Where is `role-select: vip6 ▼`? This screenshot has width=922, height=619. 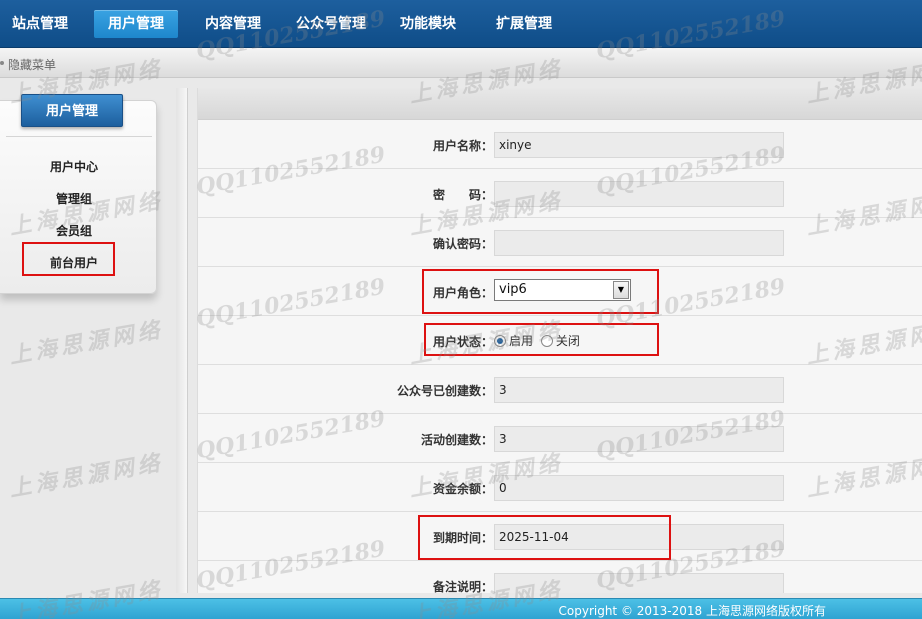 role-select: vip6 ▼ is located at coordinates (562, 290).